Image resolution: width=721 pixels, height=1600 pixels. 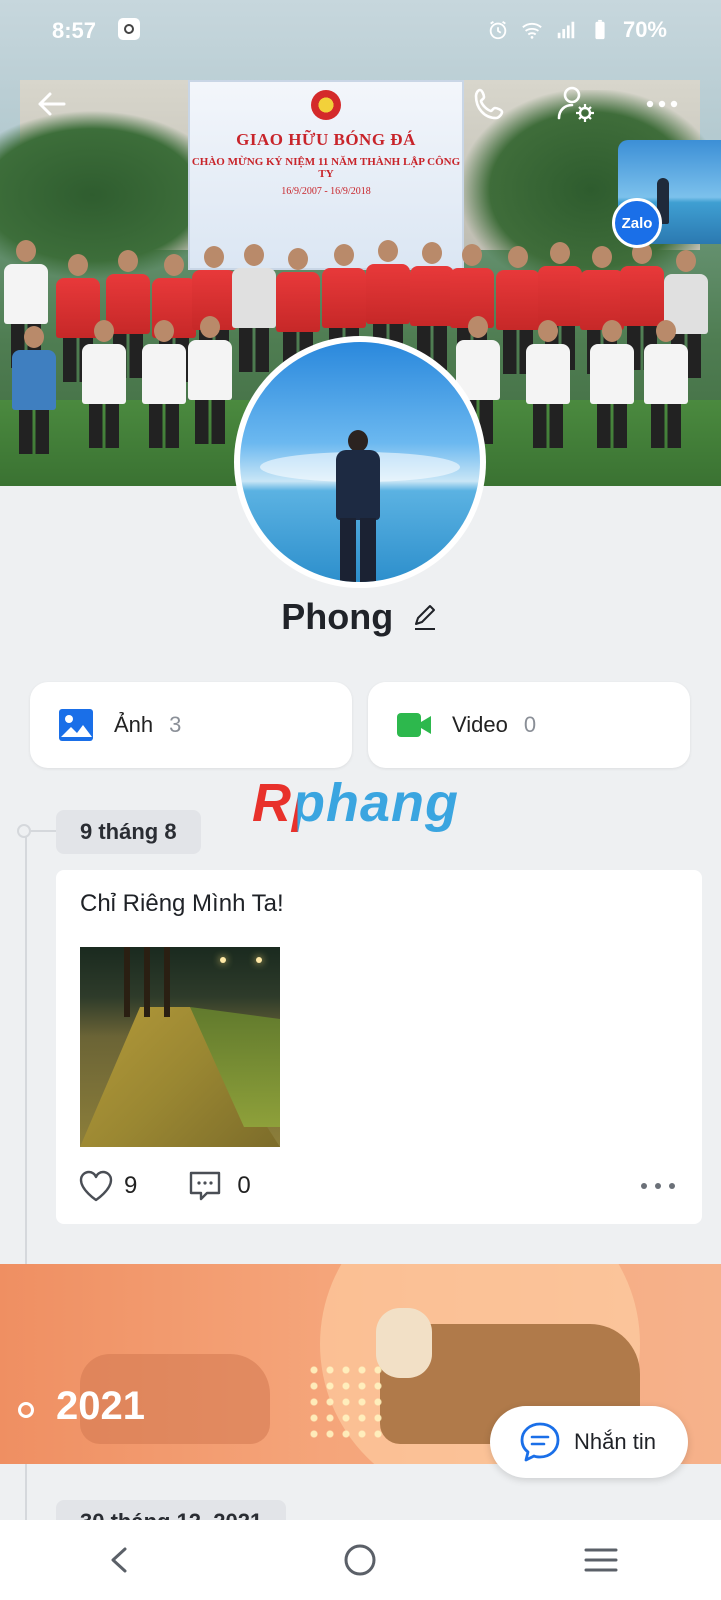 I want to click on system-nav-bar, so click(x=360, y=1560).